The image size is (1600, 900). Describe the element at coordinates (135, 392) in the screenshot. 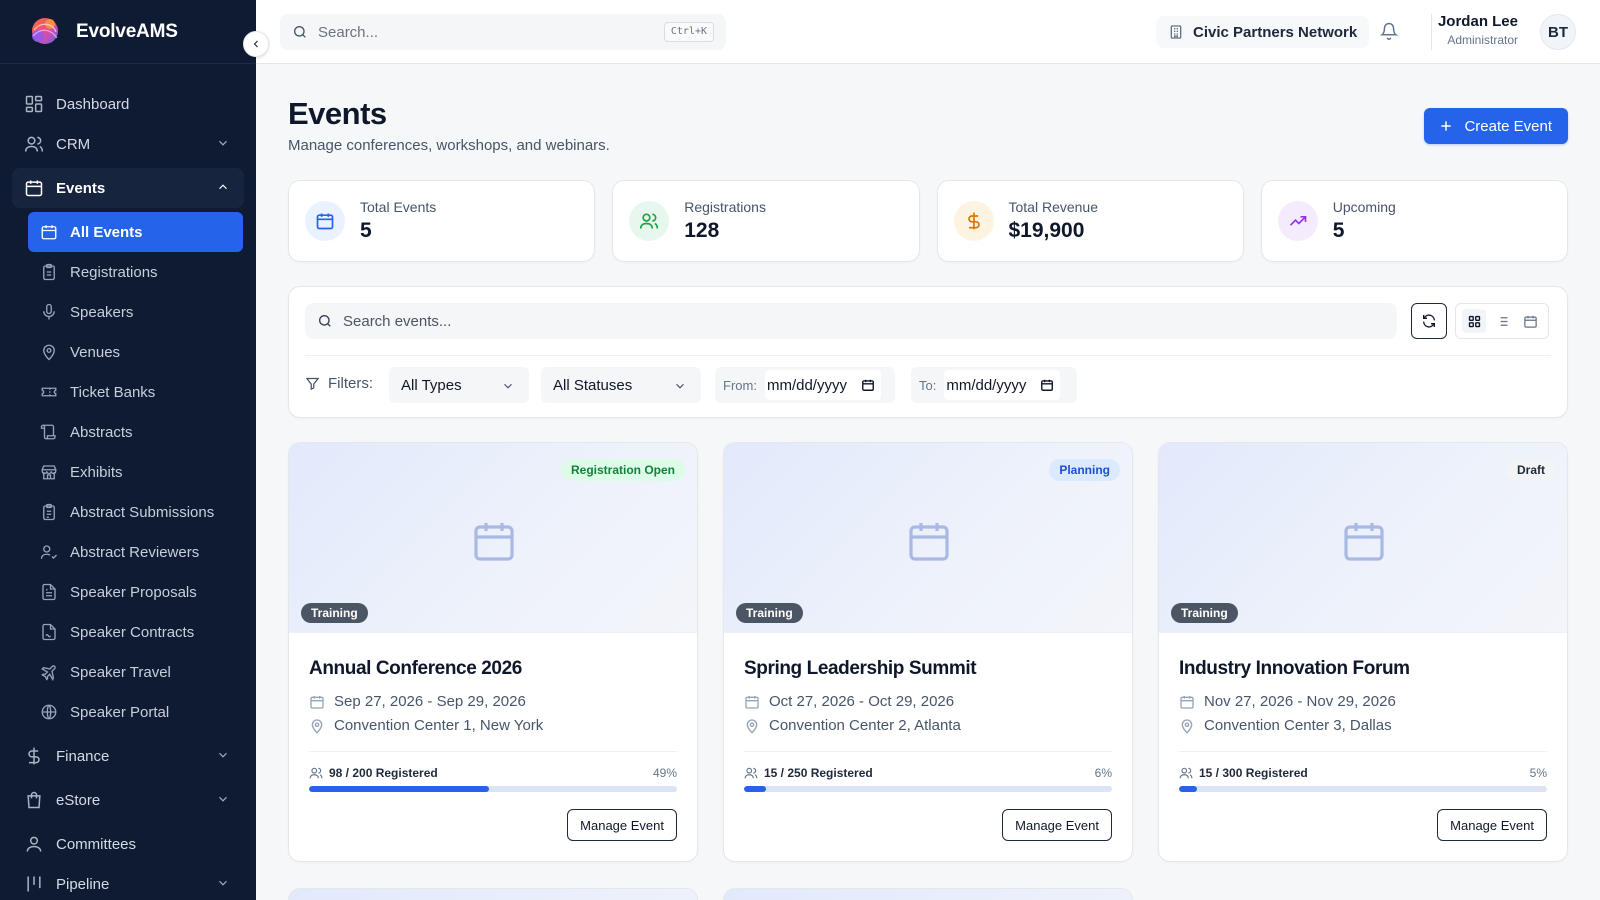

I see `sidebar-item-ticket-banks: Ticket Banks` at that location.